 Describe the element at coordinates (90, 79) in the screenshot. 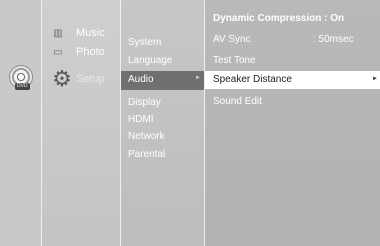

I see `main-menu-label: Setup` at that location.